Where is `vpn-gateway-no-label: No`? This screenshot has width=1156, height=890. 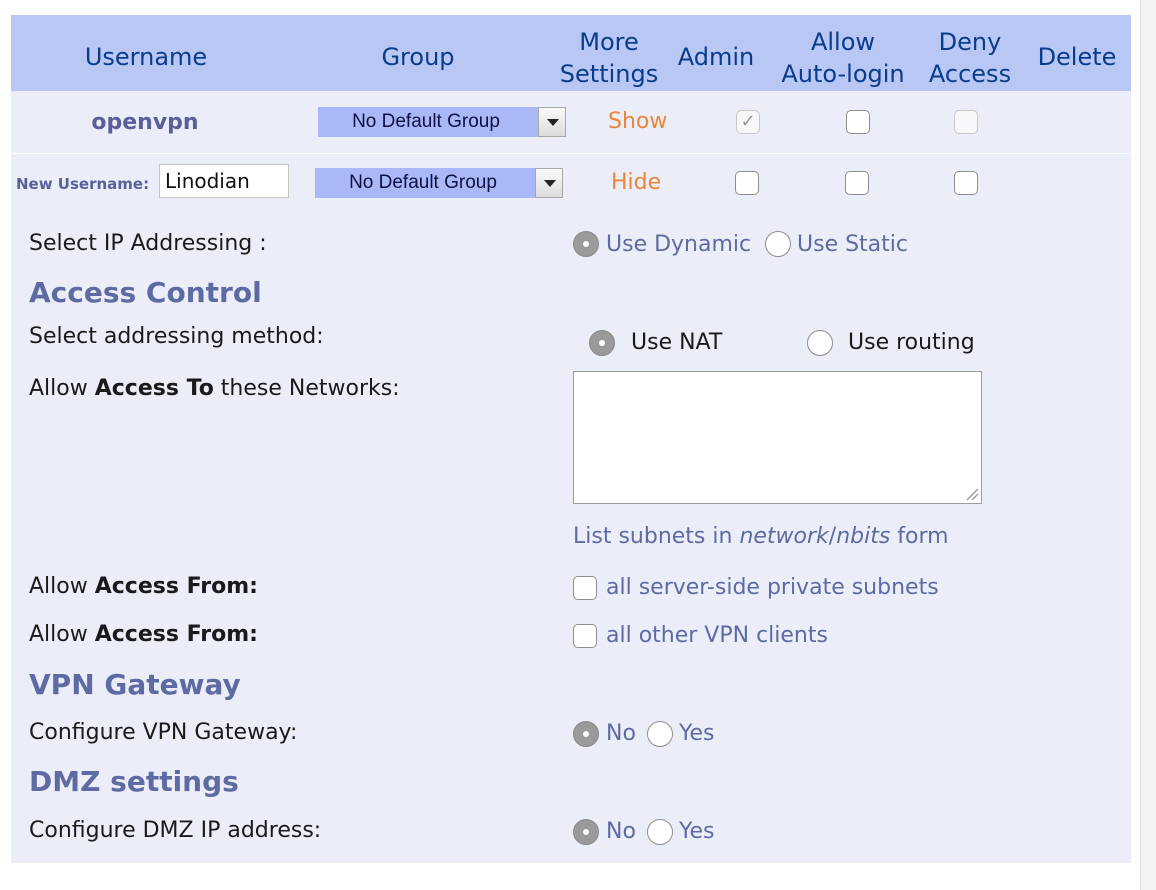 vpn-gateway-no-label: No is located at coordinates (621, 734).